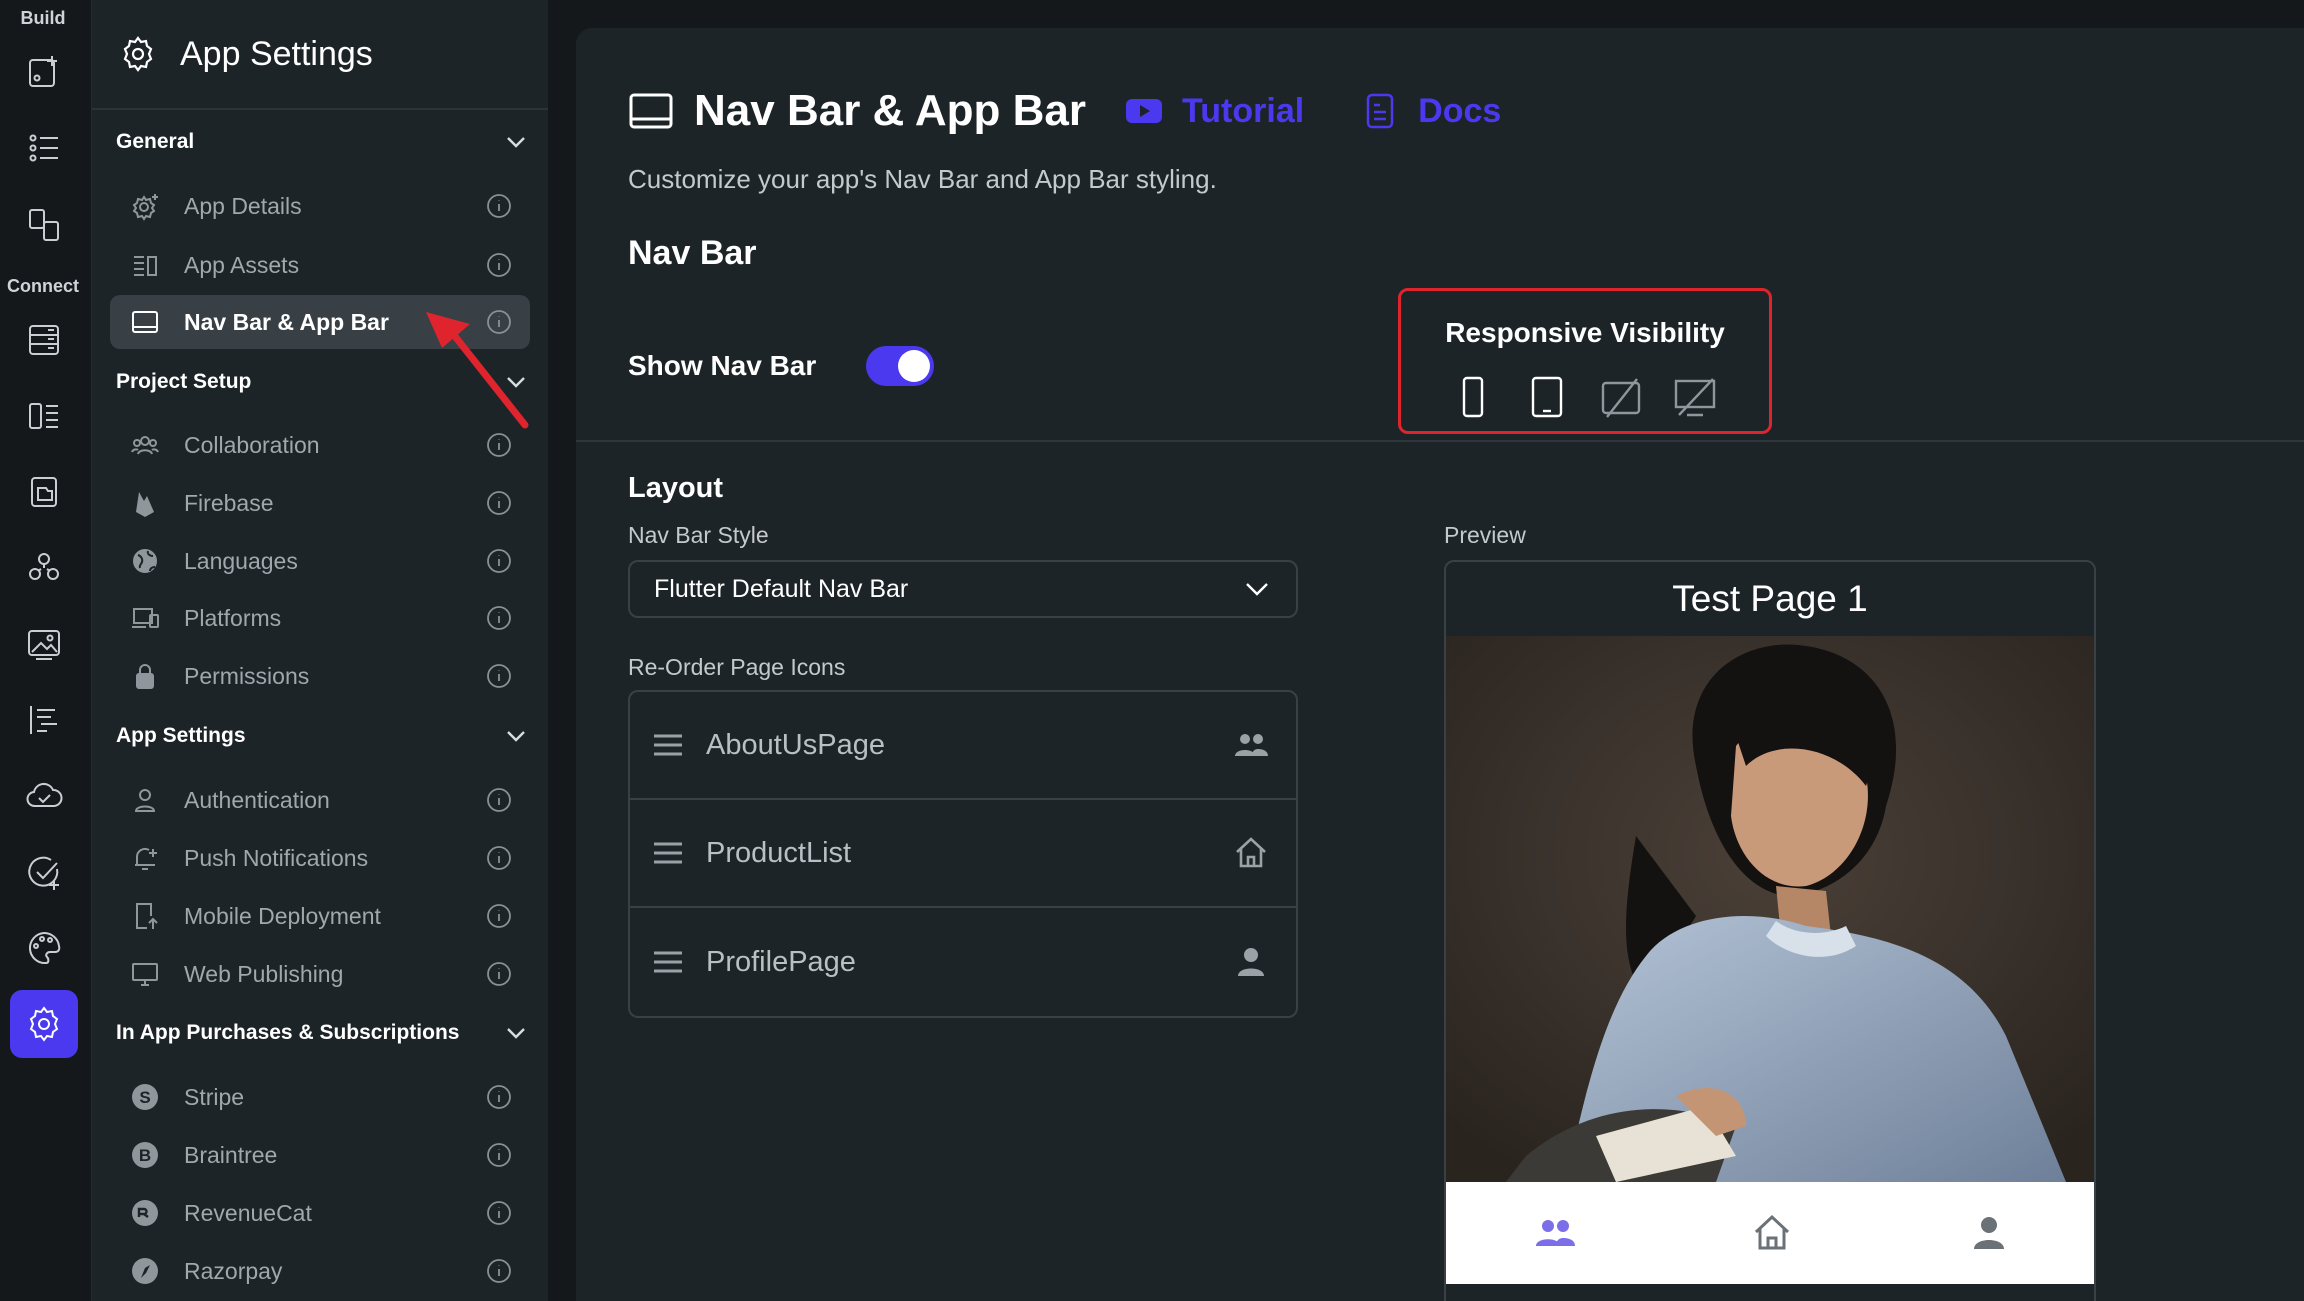 The image size is (2304, 1301). I want to click on preview-label: Preview, so click(1485, 535).